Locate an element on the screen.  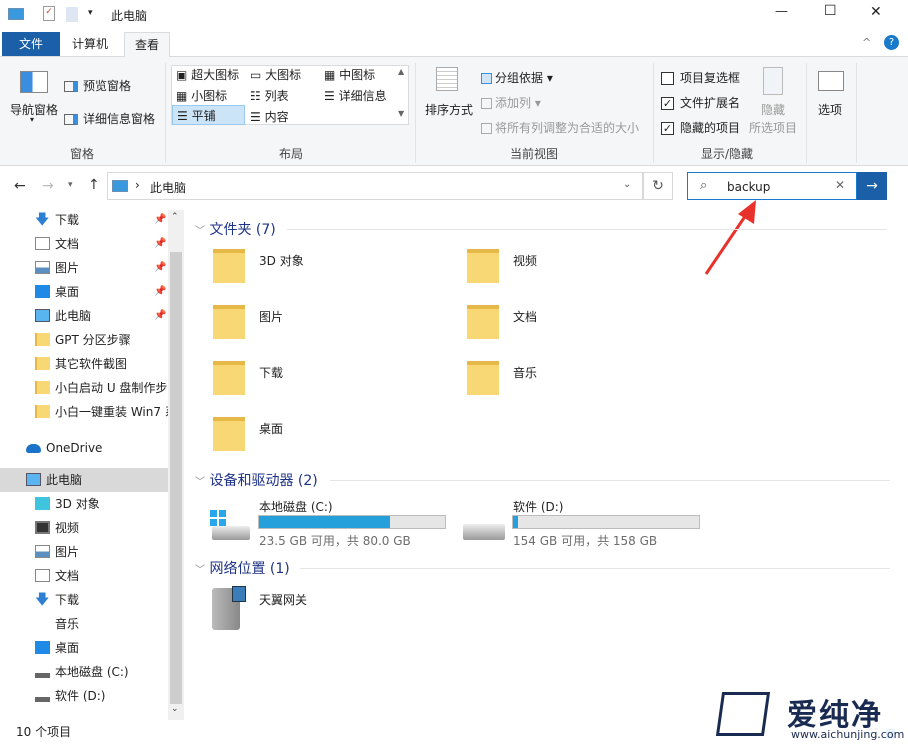
nav-scrollbar: ⌃ ⌄ is located at coordinates (176, 465).